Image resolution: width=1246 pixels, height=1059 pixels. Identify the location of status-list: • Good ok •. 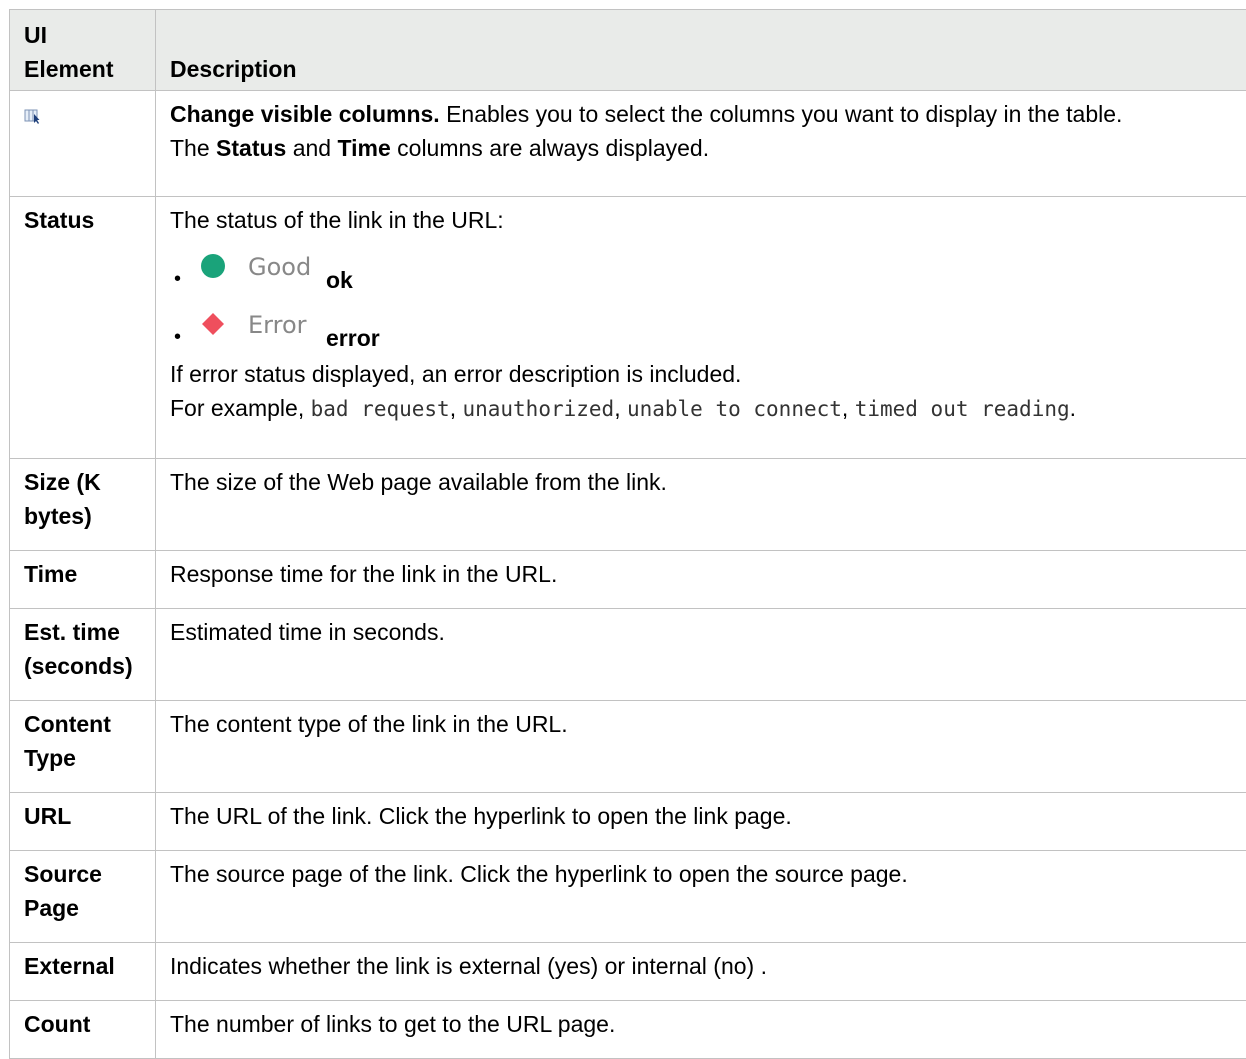
(702, 305).